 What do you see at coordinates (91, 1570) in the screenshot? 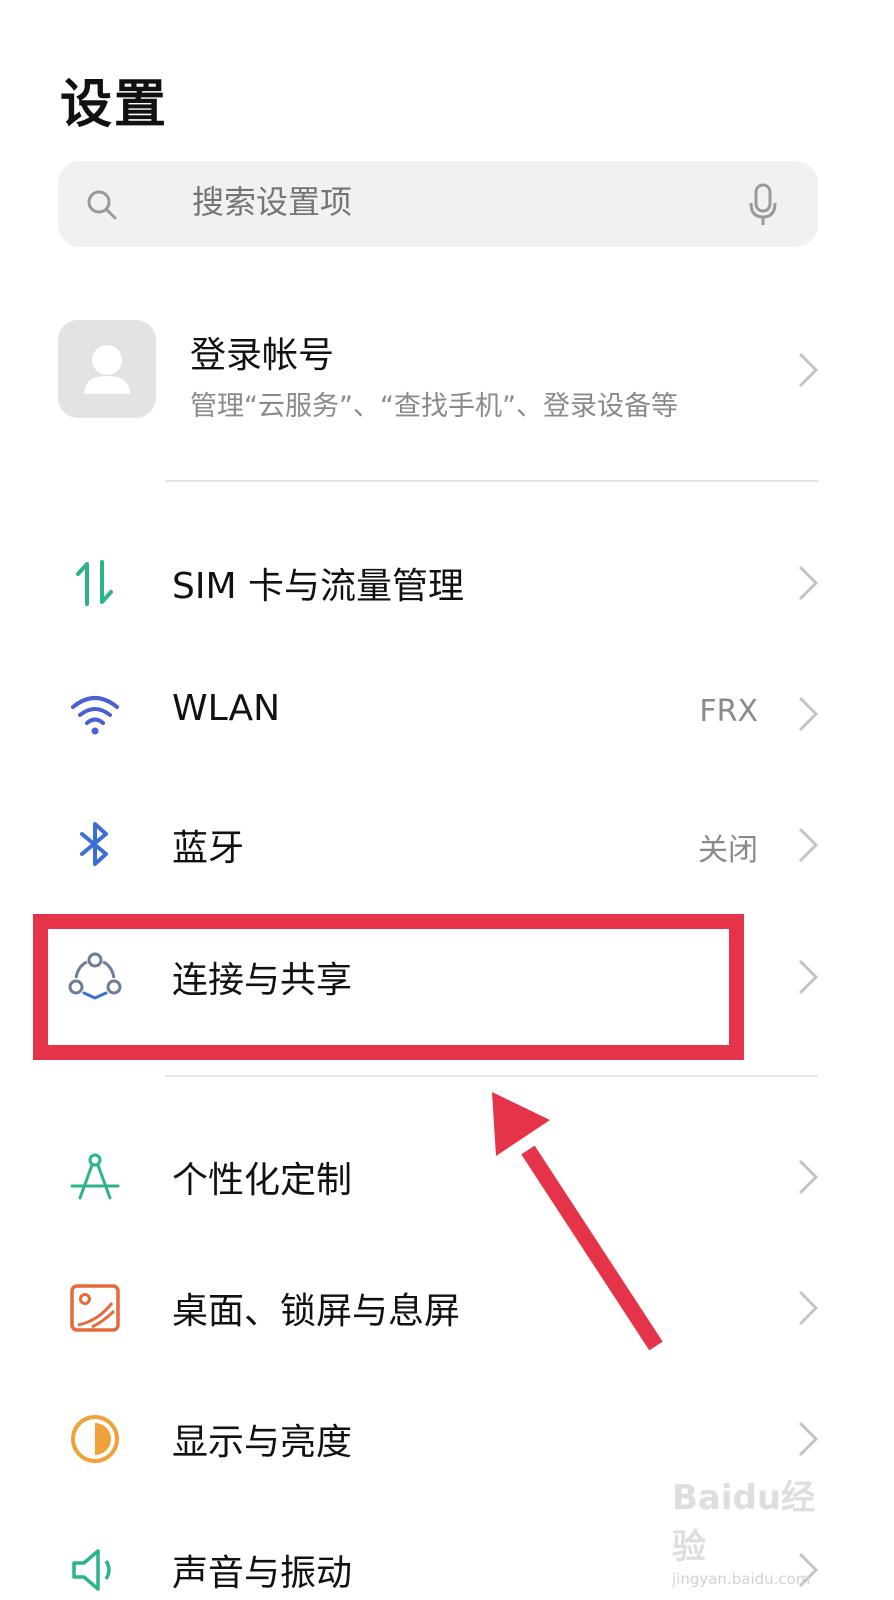
I see `sound-icon` at bounding box center [91, 1570].